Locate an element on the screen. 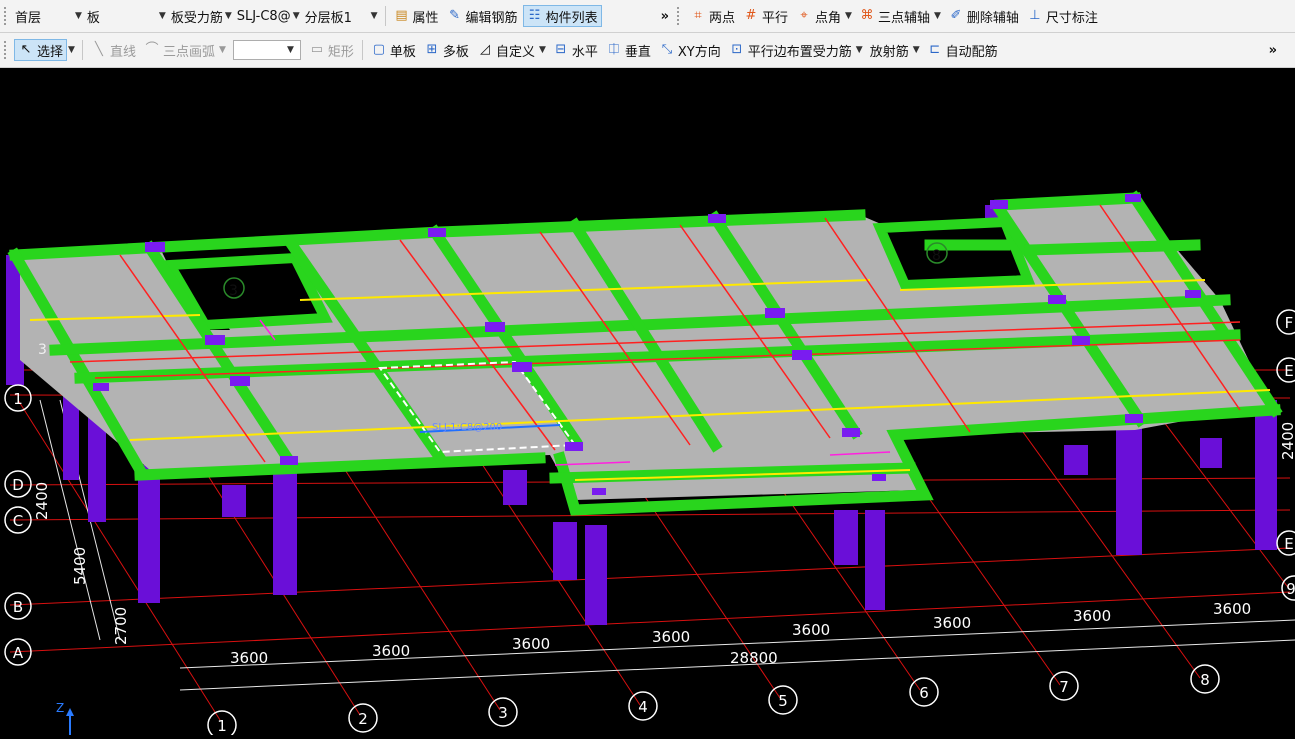 The height and width of the screenshot is (739, 1295). axis-label: 2 is located at coordinates (363, 719).